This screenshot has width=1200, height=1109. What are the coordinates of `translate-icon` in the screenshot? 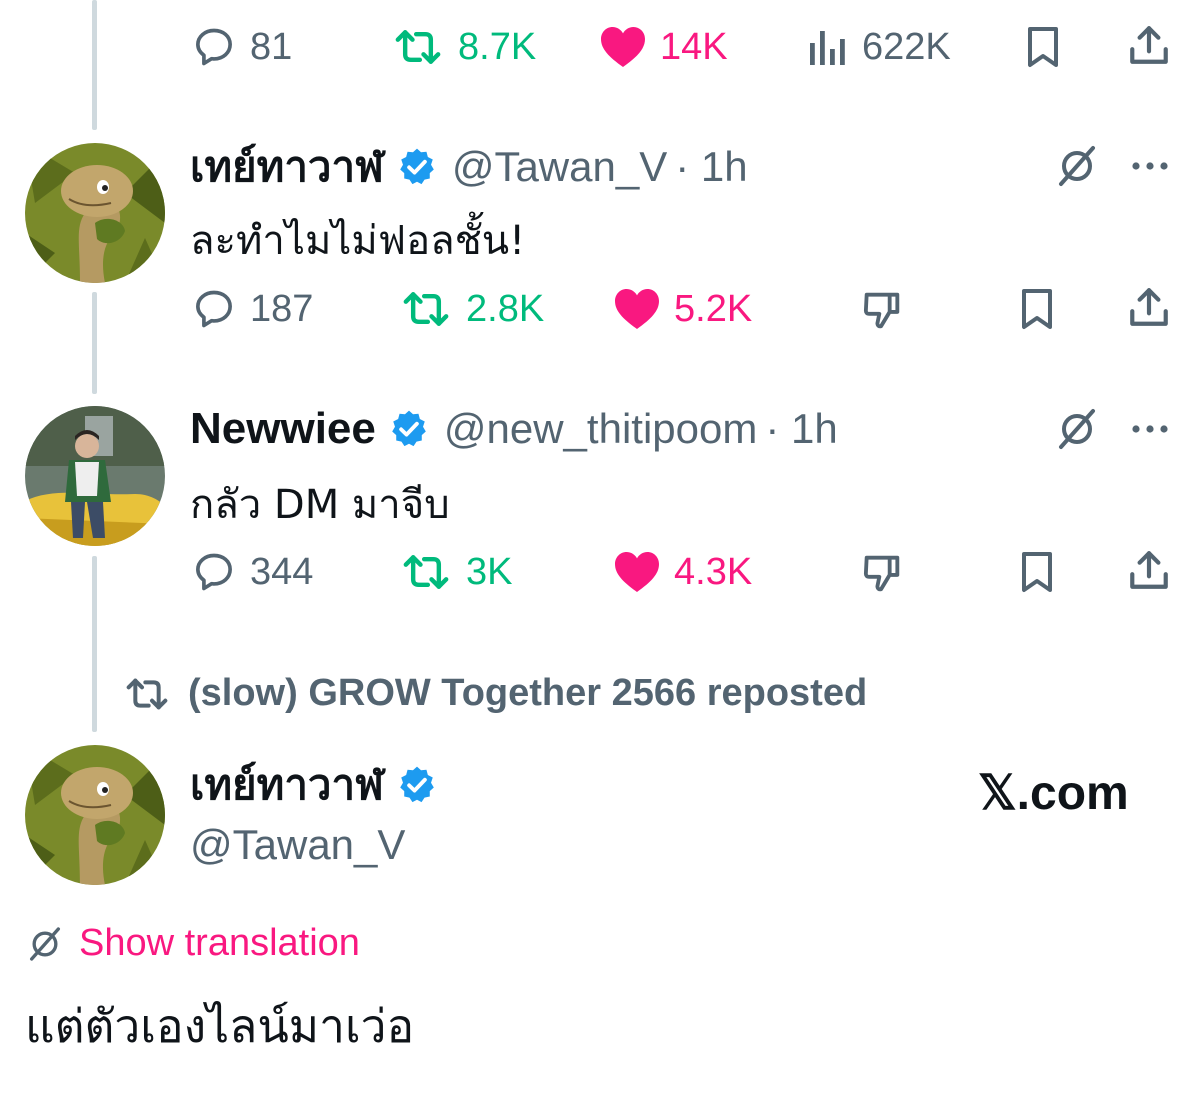 It's located at (45, 943).